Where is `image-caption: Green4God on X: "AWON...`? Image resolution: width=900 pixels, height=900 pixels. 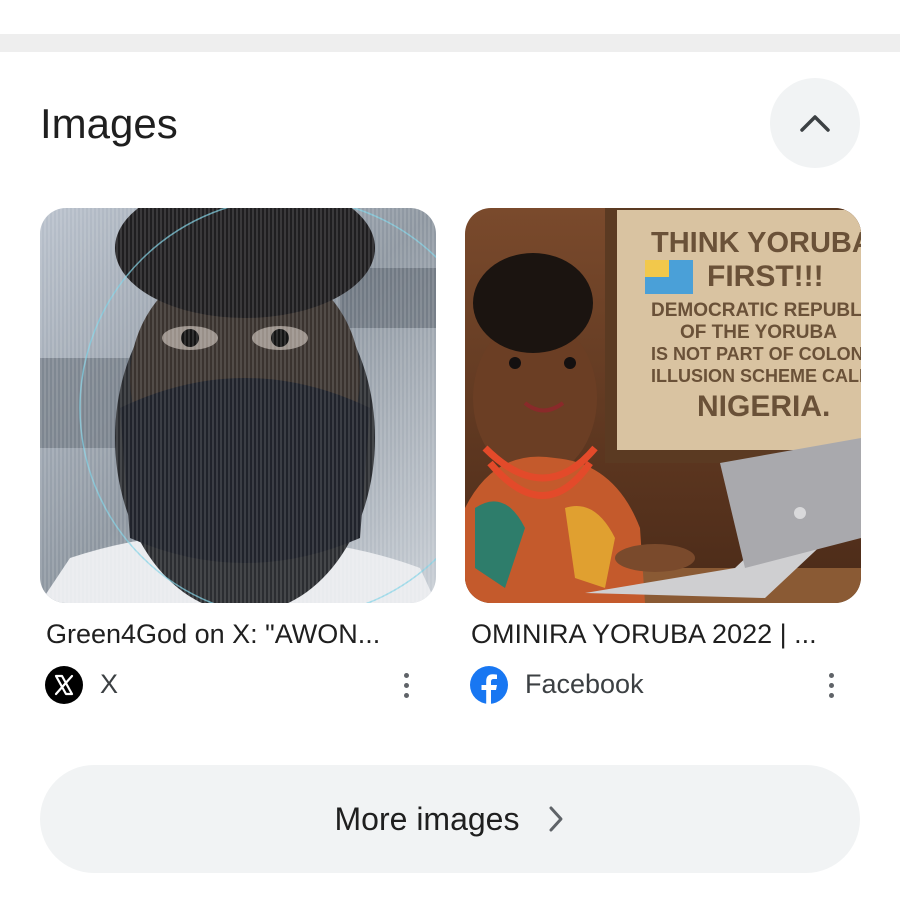
image-caption: Green4God on X: "AWON... is located at coordinates (236, 634).